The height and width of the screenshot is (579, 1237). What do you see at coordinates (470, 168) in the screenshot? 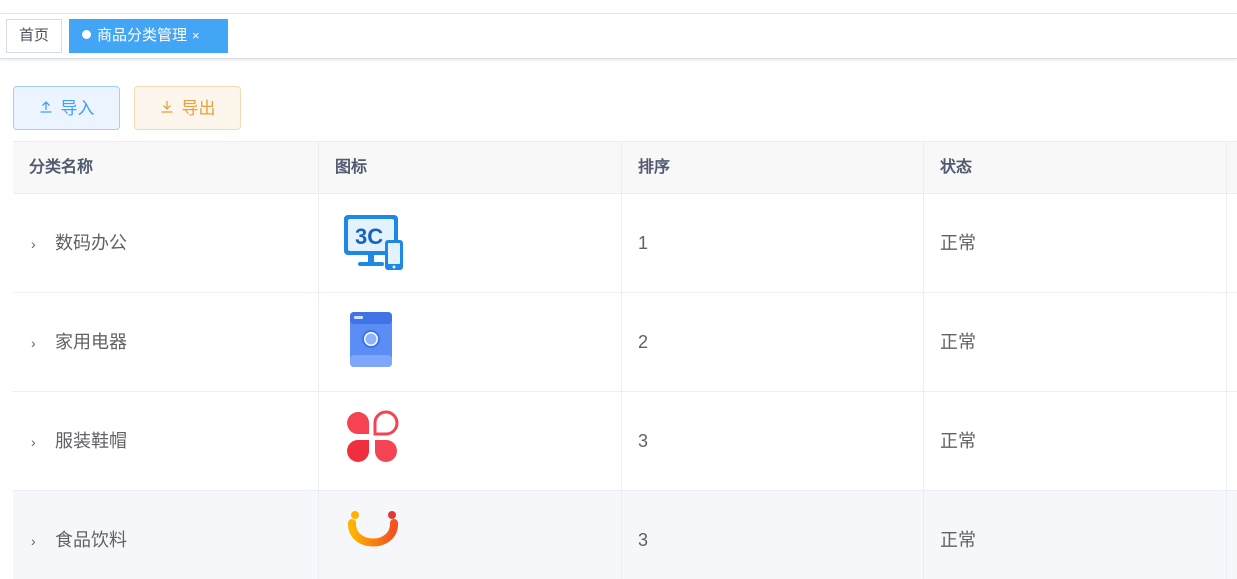
I see `column-header-icon: 图标` at bounding box center [470, 168].